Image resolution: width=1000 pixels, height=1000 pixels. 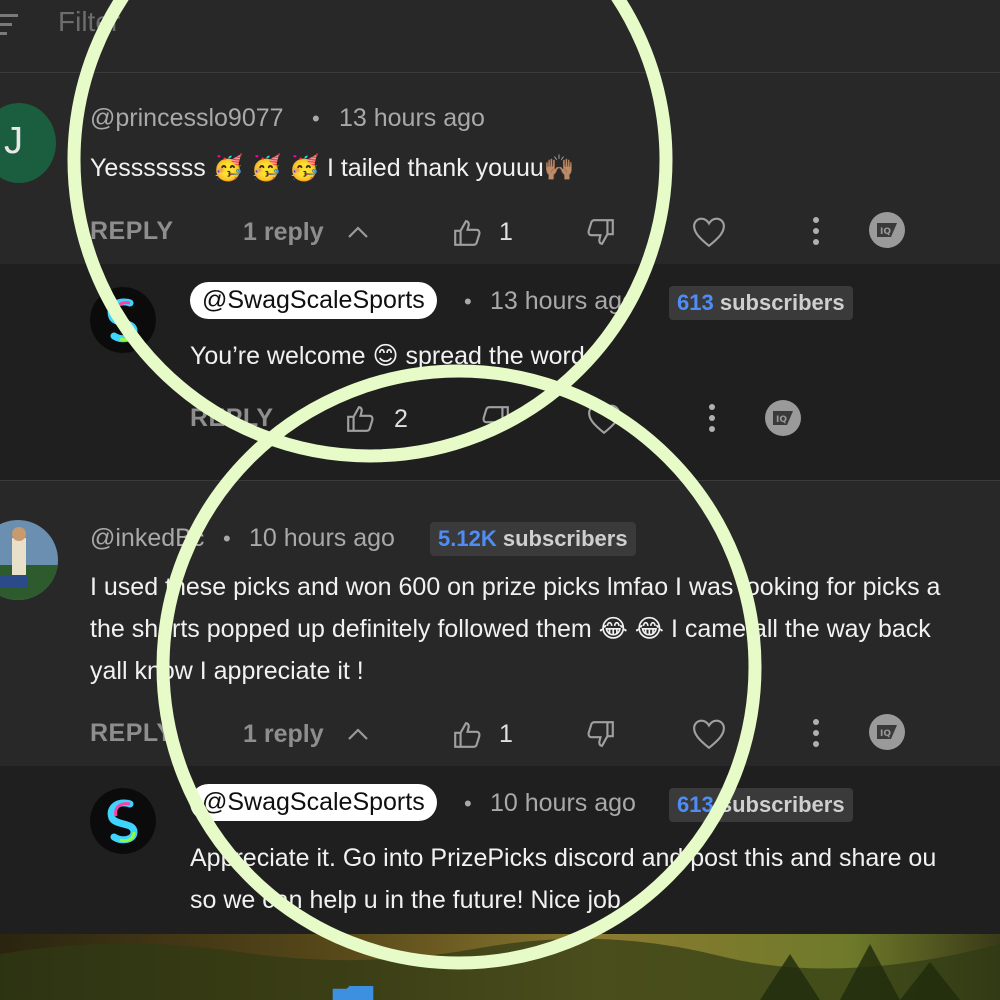 I want to click on like-count: 2, so click(x=401, y=419).